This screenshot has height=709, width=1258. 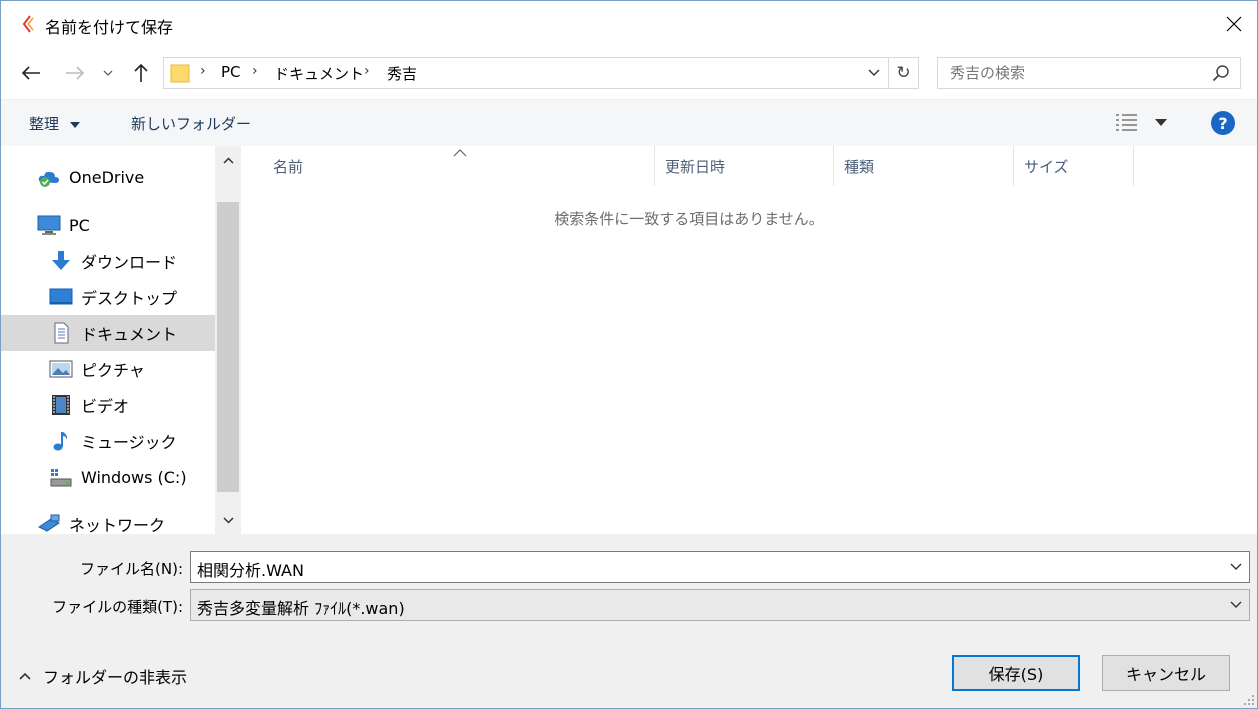 I want to click on arrow-right-icon, so click(x=75, y=73).